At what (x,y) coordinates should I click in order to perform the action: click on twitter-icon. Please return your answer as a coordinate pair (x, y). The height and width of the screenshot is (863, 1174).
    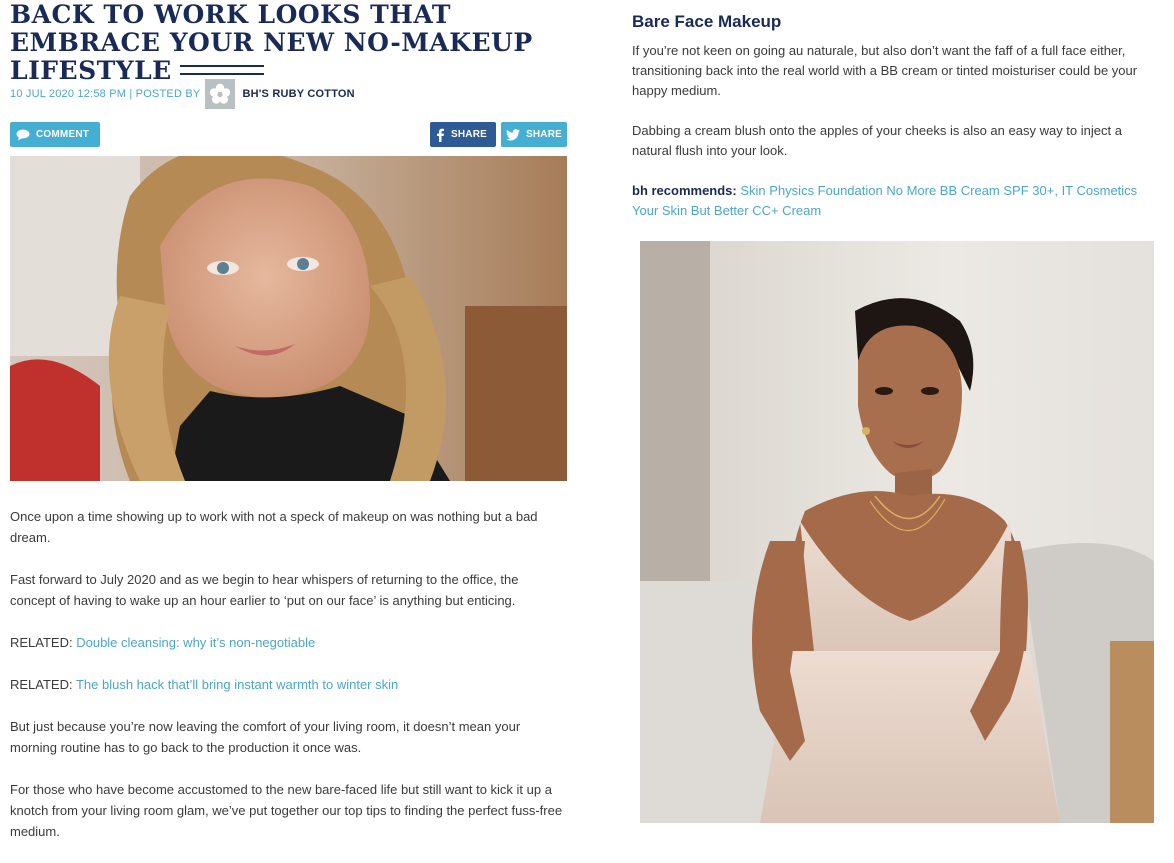
    Looking at the image, I should click on (513, 134).